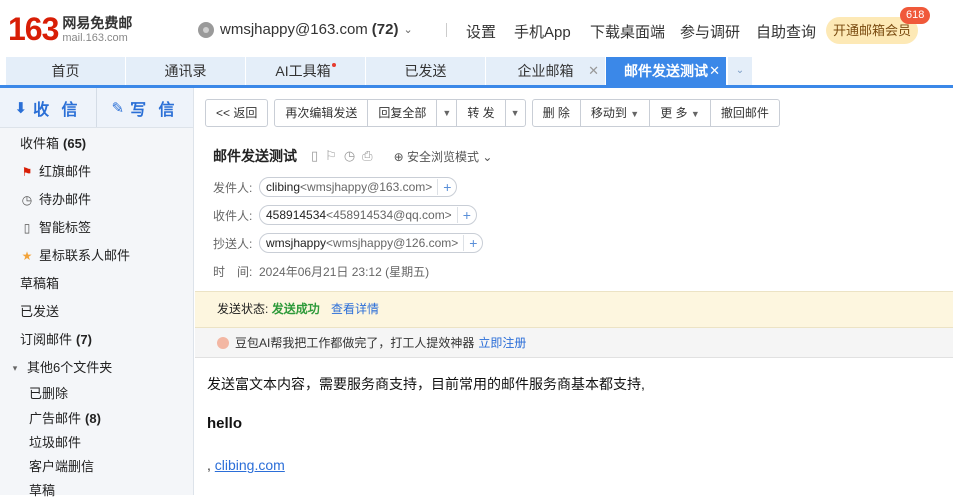 This screenshot has width=953, height=503. Describe the element at coordinates (96, 491) in the screenshot. I see `sidebar-item-drafts-cut: 草稿` at that location.